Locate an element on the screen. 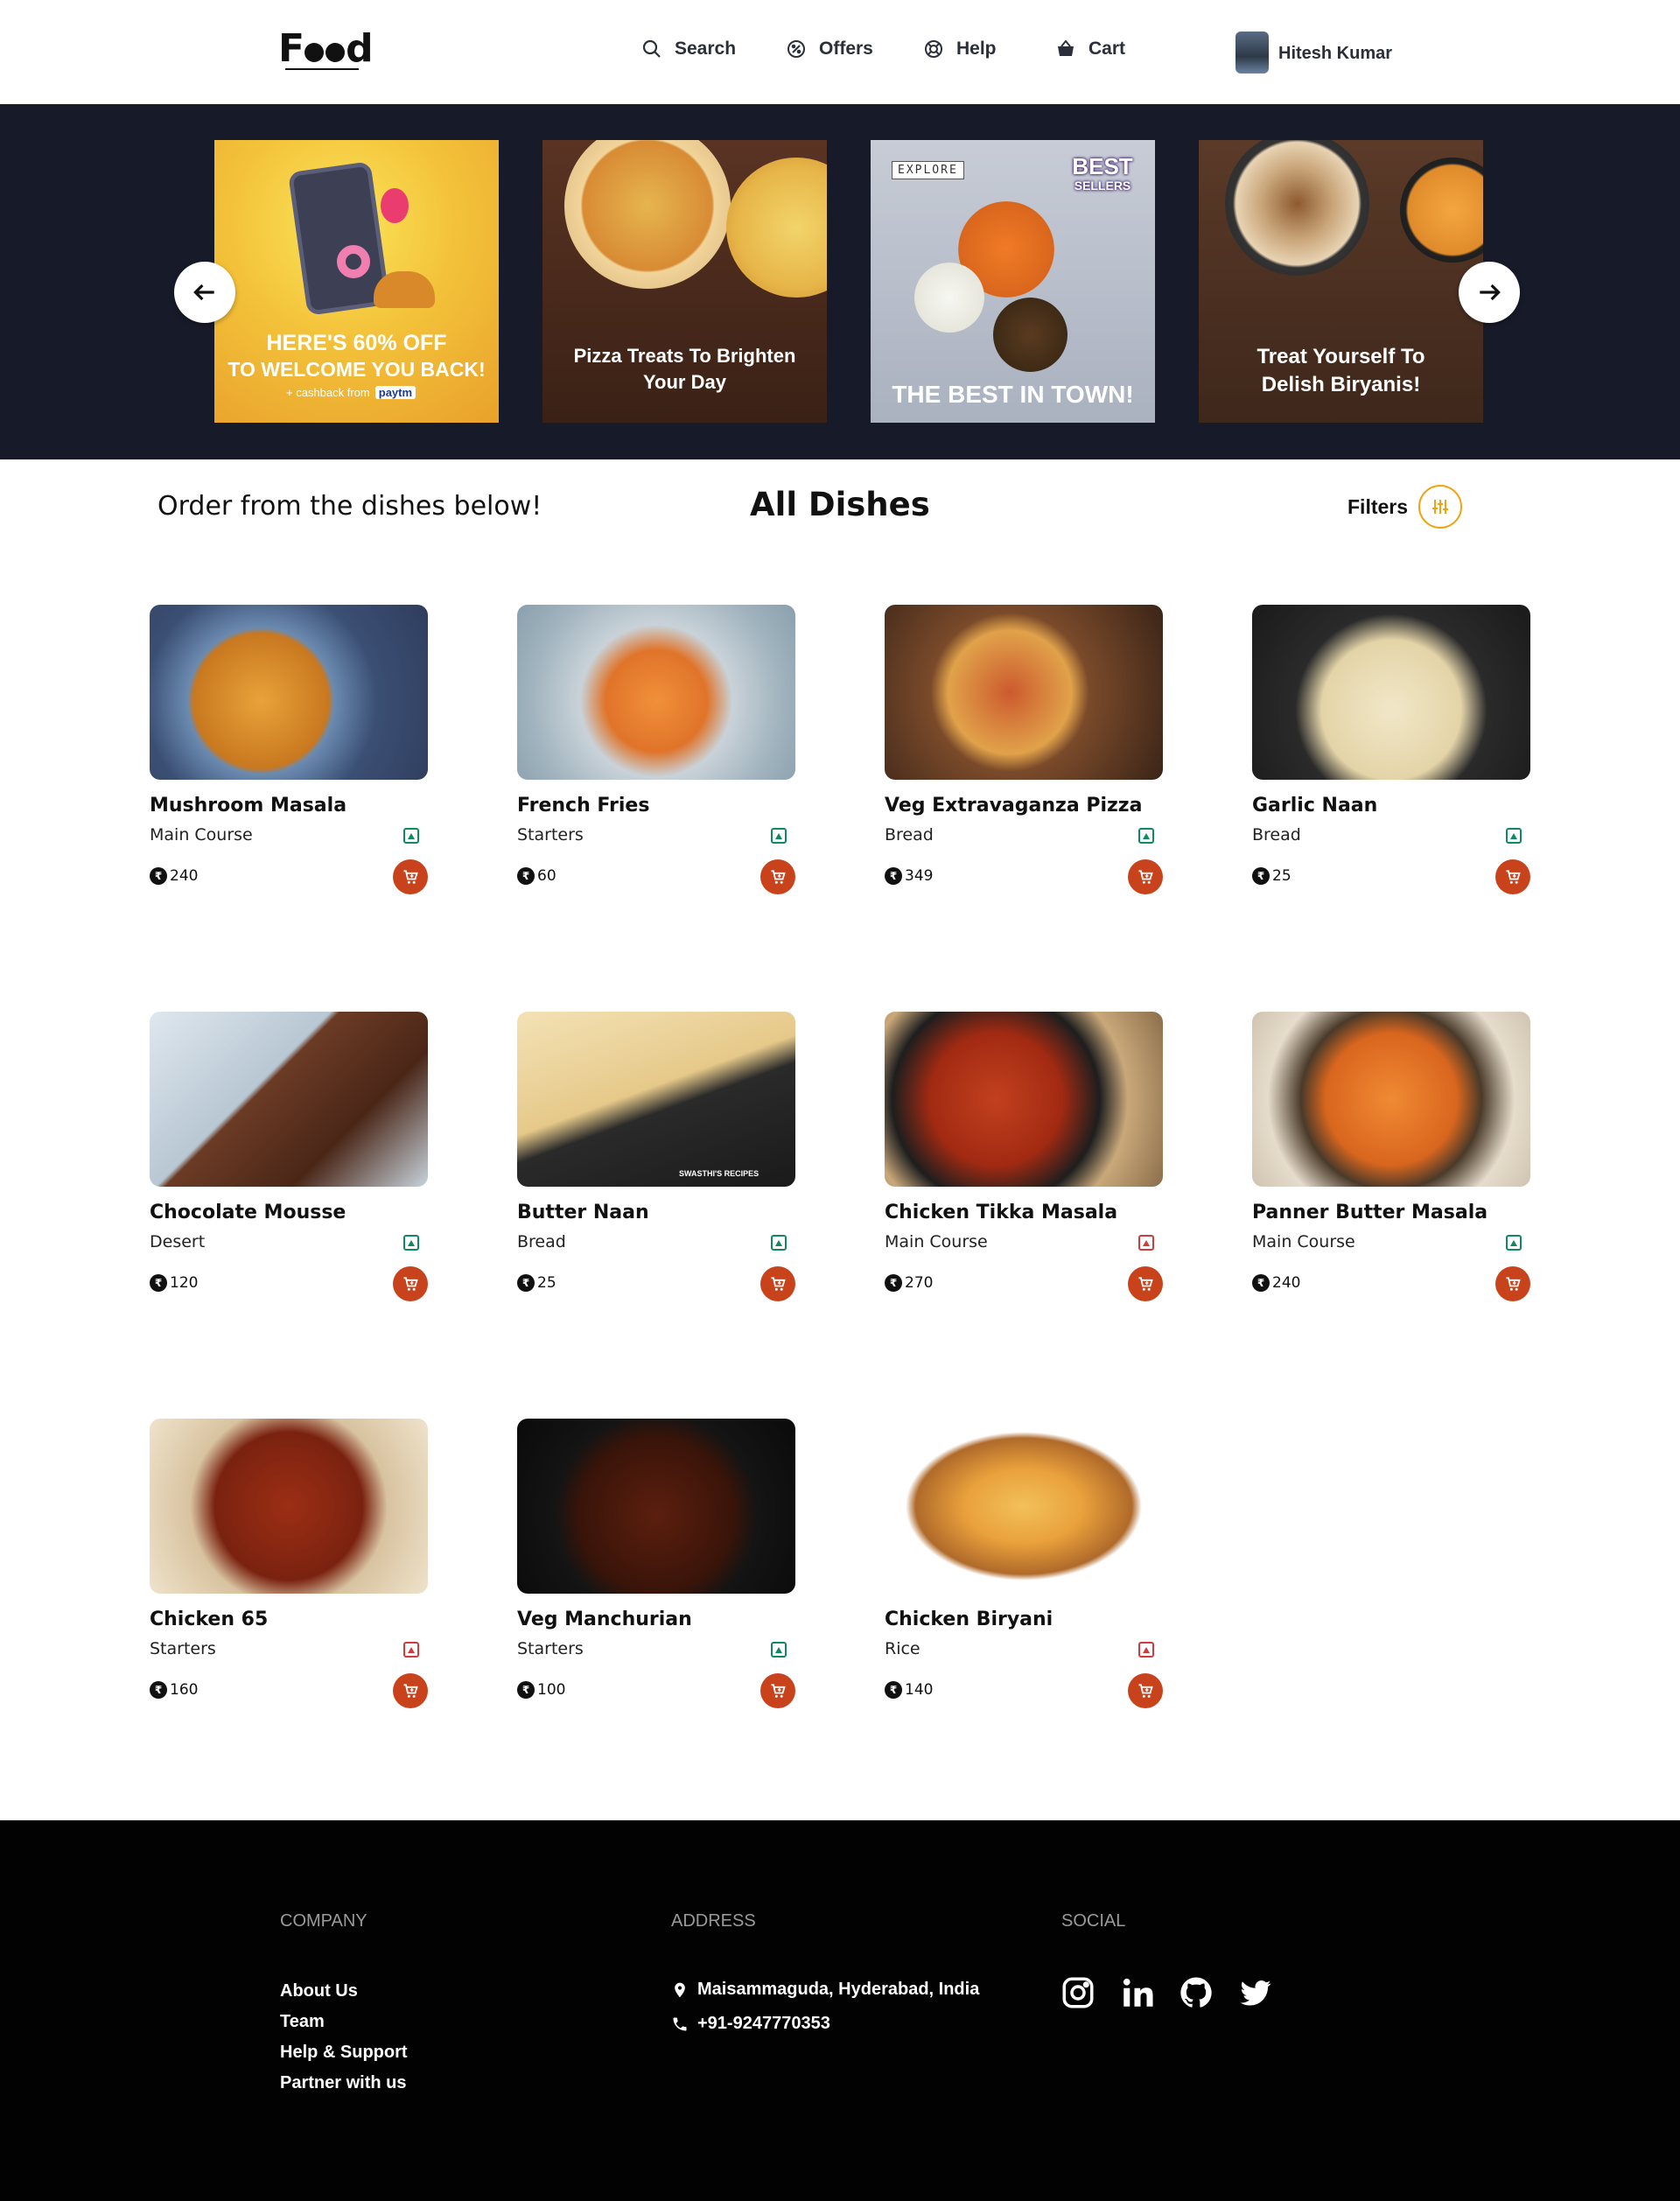 The width and height of the screenshot is (1680, 2201). footer-link-partner: Partner with us is located at coordinates (343, 2083).